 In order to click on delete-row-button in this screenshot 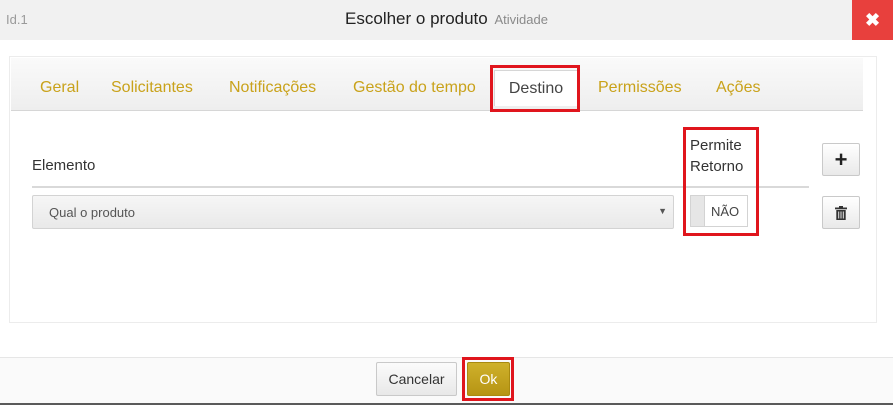, I will do `click(841, 212)`.